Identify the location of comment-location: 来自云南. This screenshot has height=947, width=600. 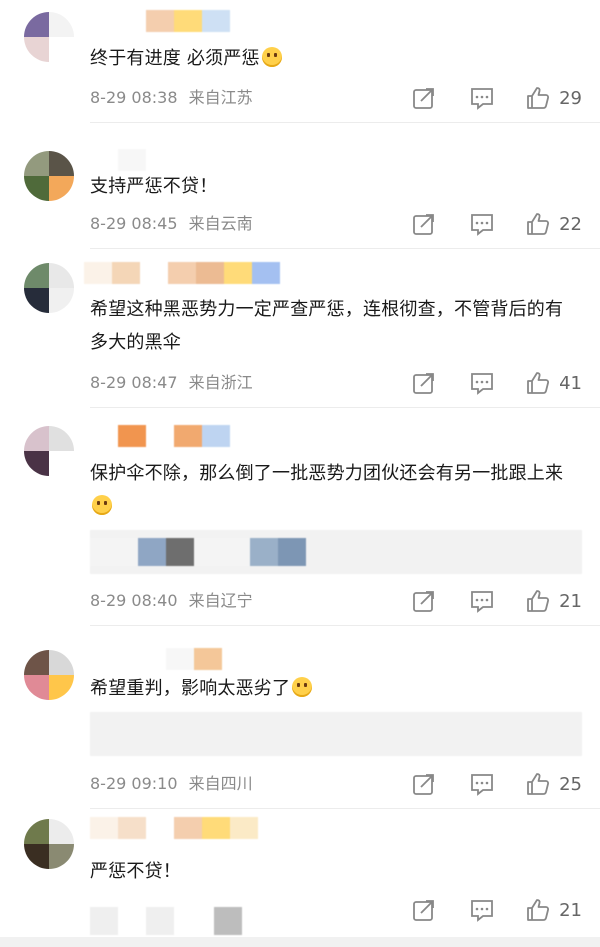
(220, 223).